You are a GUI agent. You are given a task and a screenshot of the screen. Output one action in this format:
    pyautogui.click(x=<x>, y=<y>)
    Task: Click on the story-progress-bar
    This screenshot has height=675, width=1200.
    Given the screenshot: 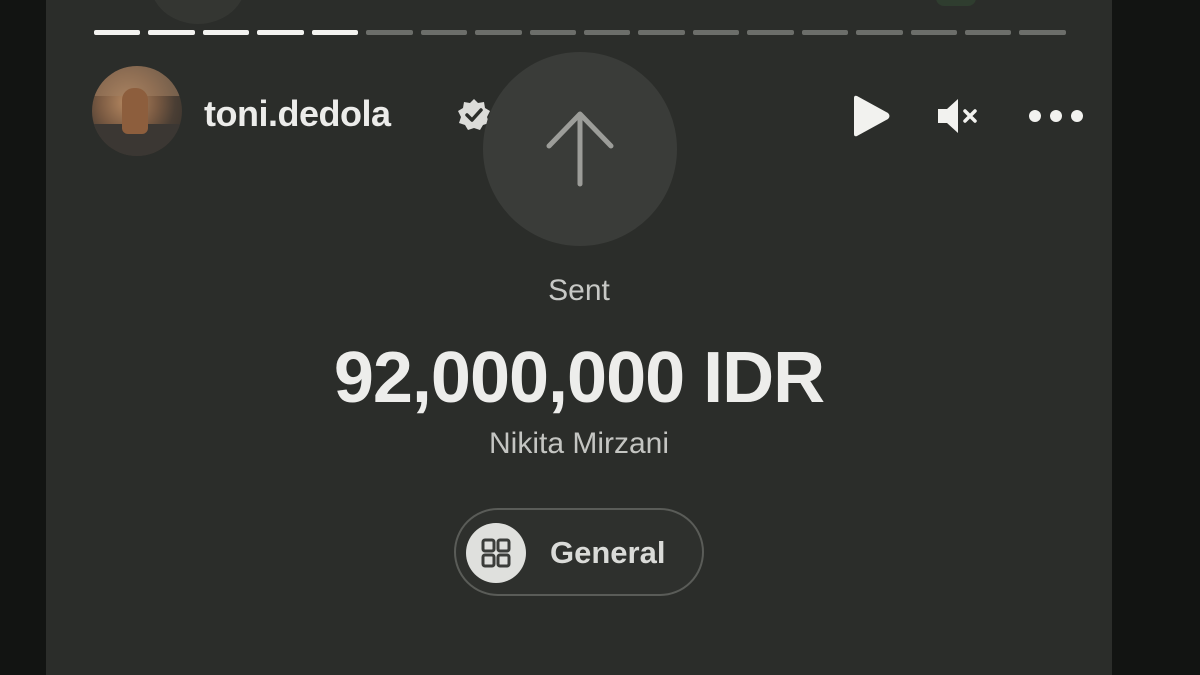 What is the action you would take?
    pyautogui.click(x=580, y=33)
    